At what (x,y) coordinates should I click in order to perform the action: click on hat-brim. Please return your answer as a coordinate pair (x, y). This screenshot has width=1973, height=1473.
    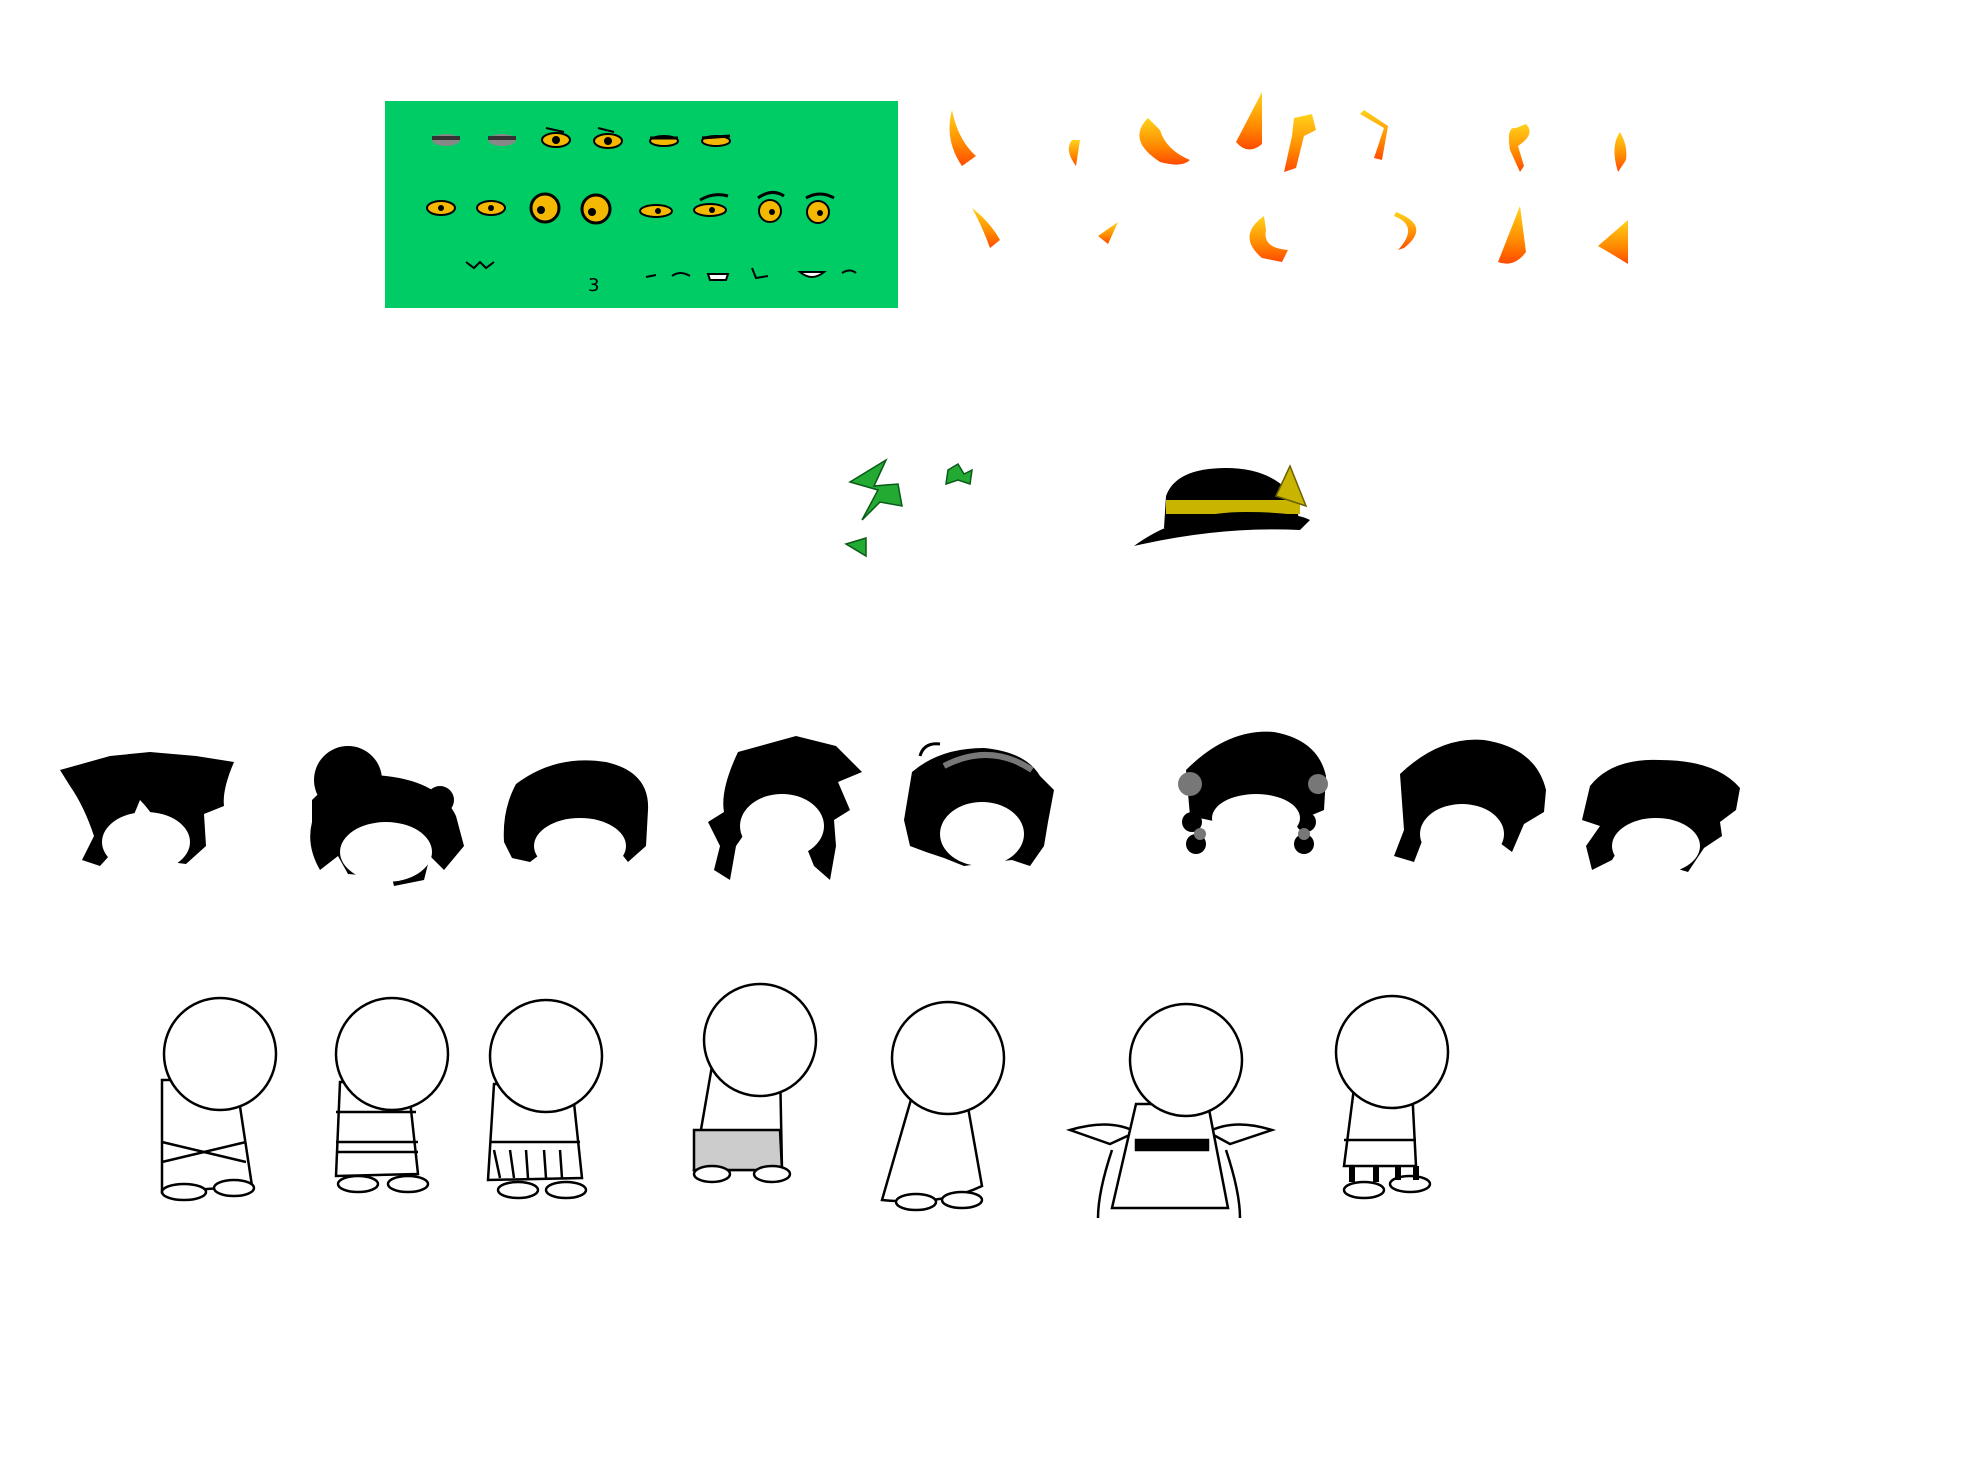
    Looking at the image, I should click on (1222, 529).